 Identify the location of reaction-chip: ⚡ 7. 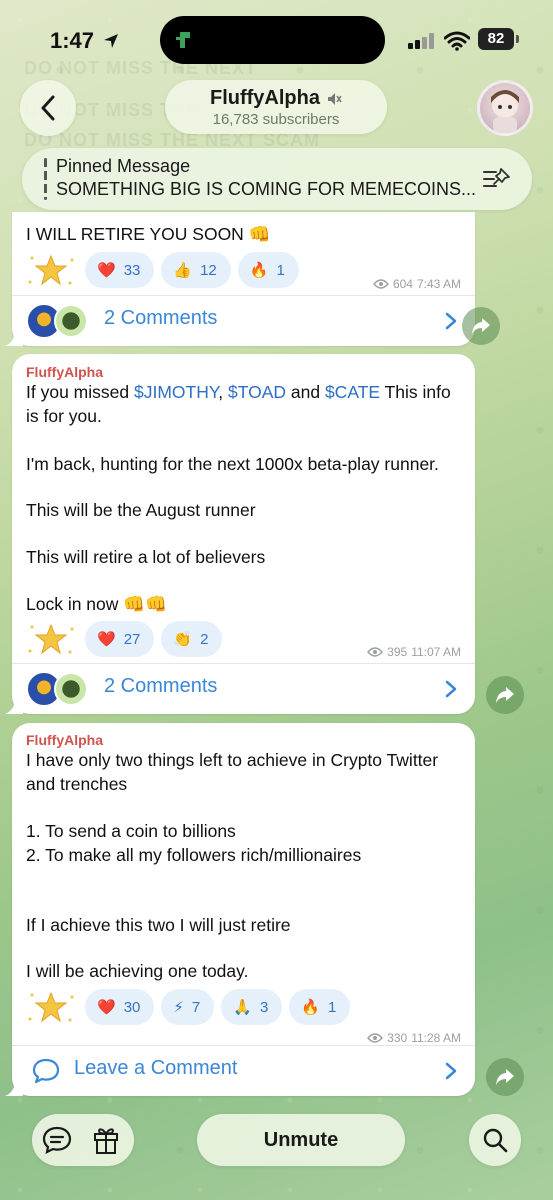
(188, 1007).